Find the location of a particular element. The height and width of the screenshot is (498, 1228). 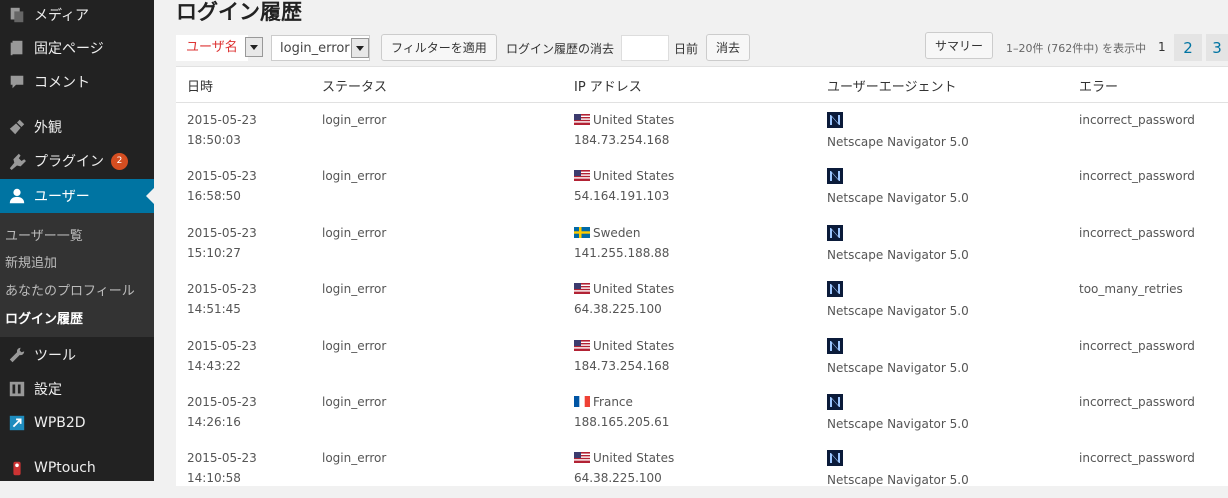

plugin-update-count-badge: 2 is located at coordinates (119, 161).